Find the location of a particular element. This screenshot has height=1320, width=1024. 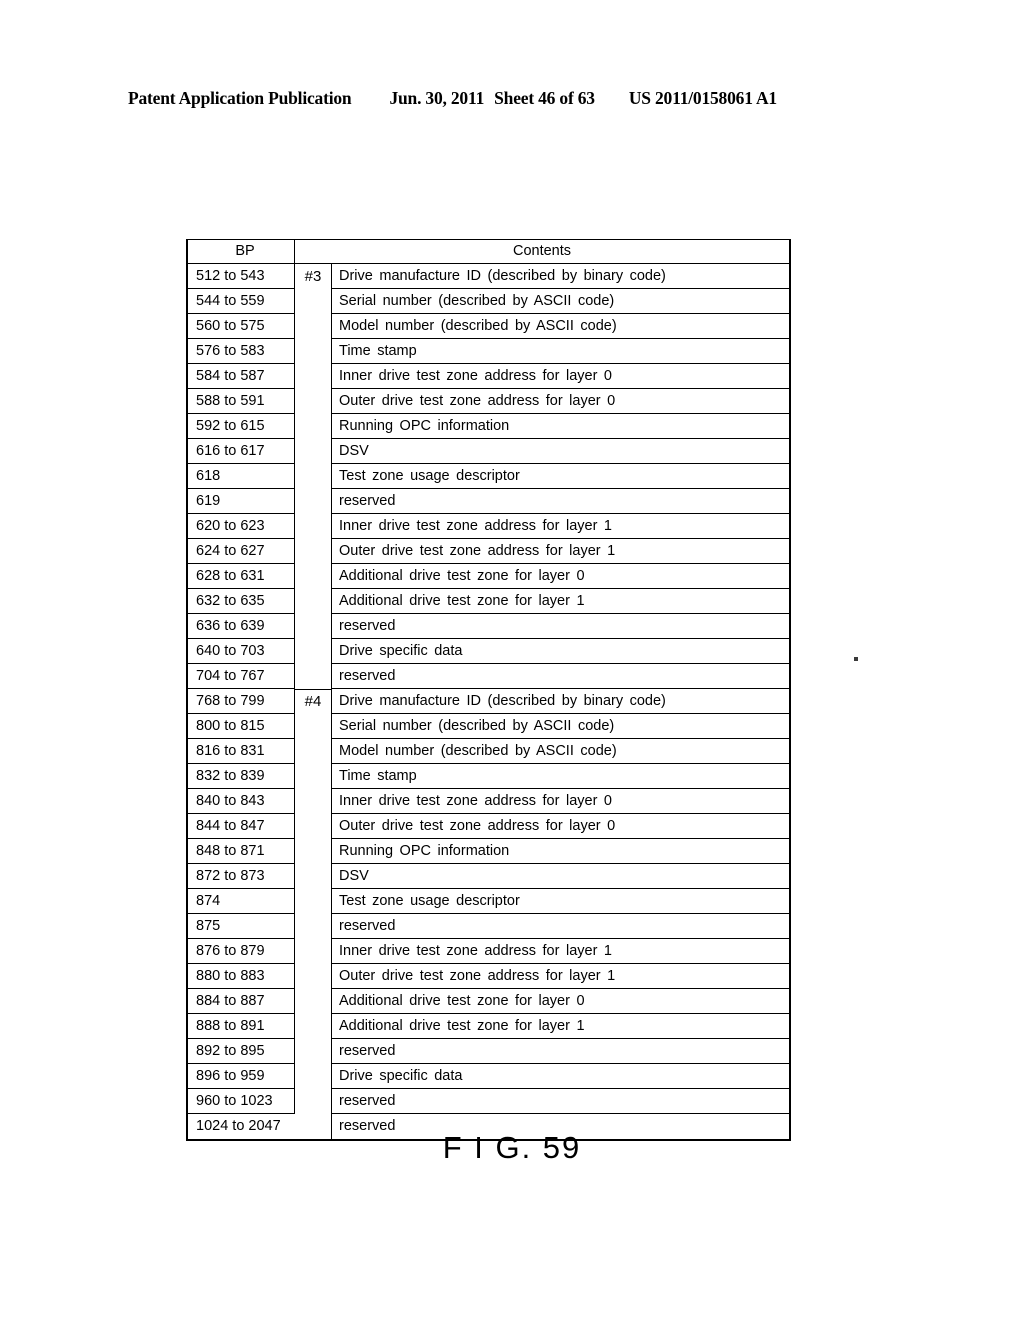

bp-range-cell: 704 to 767 is located at coordinates (241, 676).